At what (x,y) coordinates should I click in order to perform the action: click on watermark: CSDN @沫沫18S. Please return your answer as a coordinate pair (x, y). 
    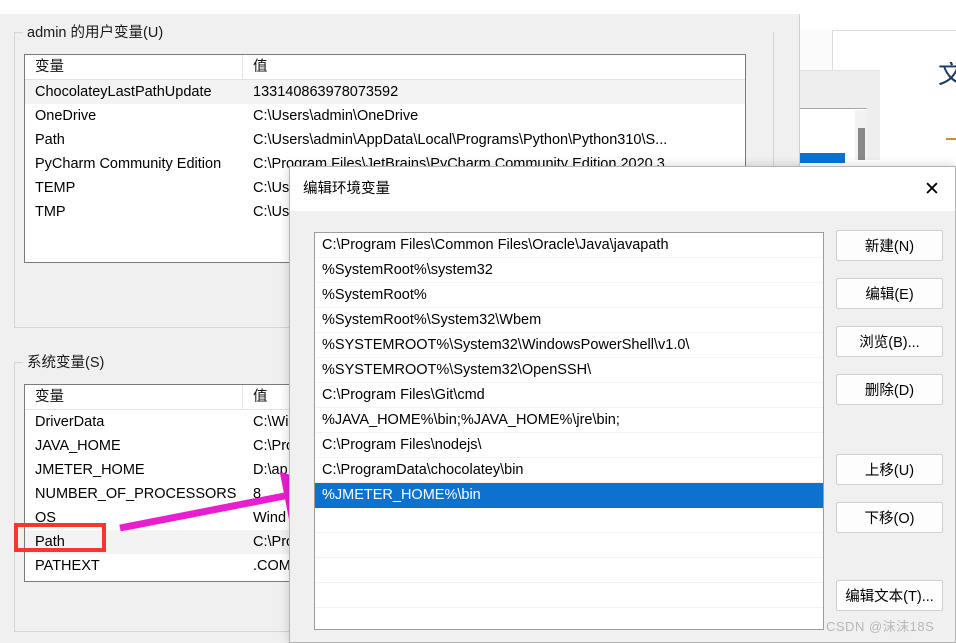
    Looking at the image, I should click on (880, 626).